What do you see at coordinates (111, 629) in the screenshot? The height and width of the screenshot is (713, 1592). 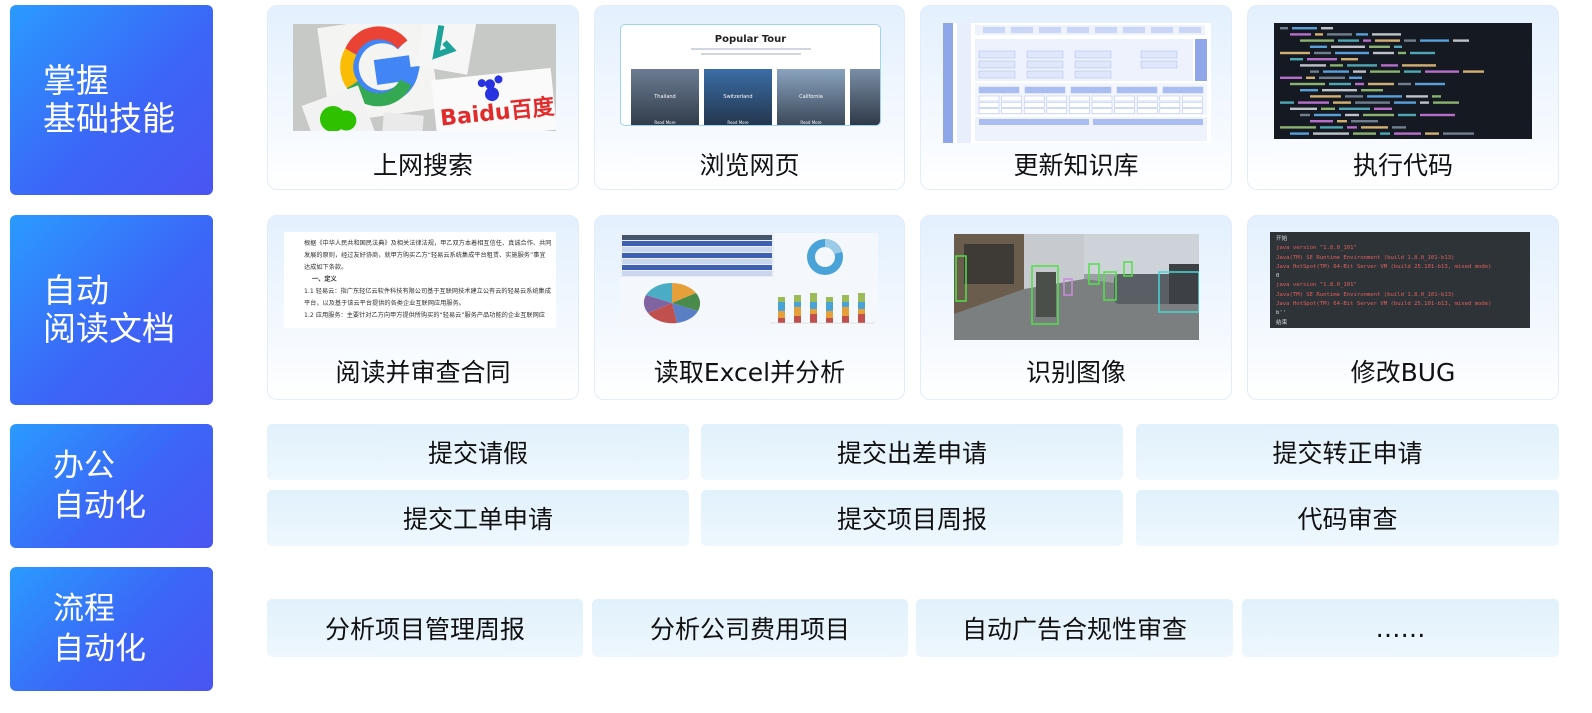 I see `category-process-automation: 流程 自动化` at bounding box center [111, 629].